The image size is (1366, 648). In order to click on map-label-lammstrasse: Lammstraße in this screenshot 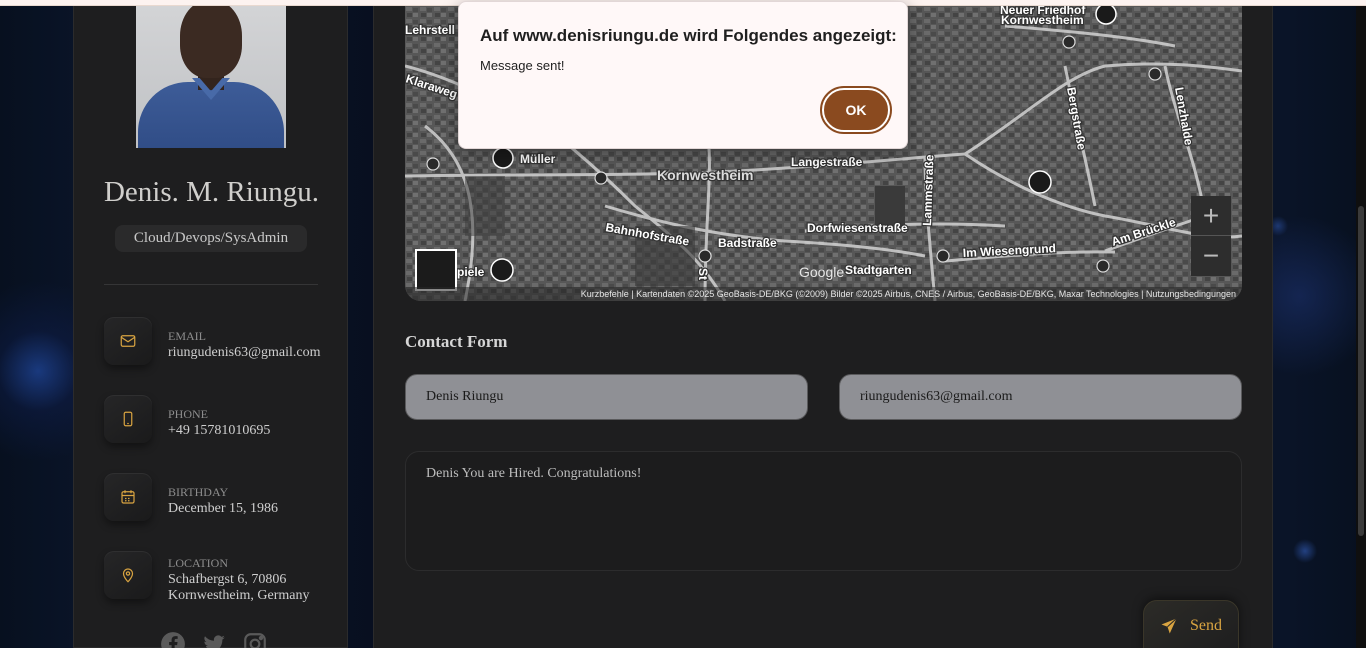, I will do `click(928, 190)`.